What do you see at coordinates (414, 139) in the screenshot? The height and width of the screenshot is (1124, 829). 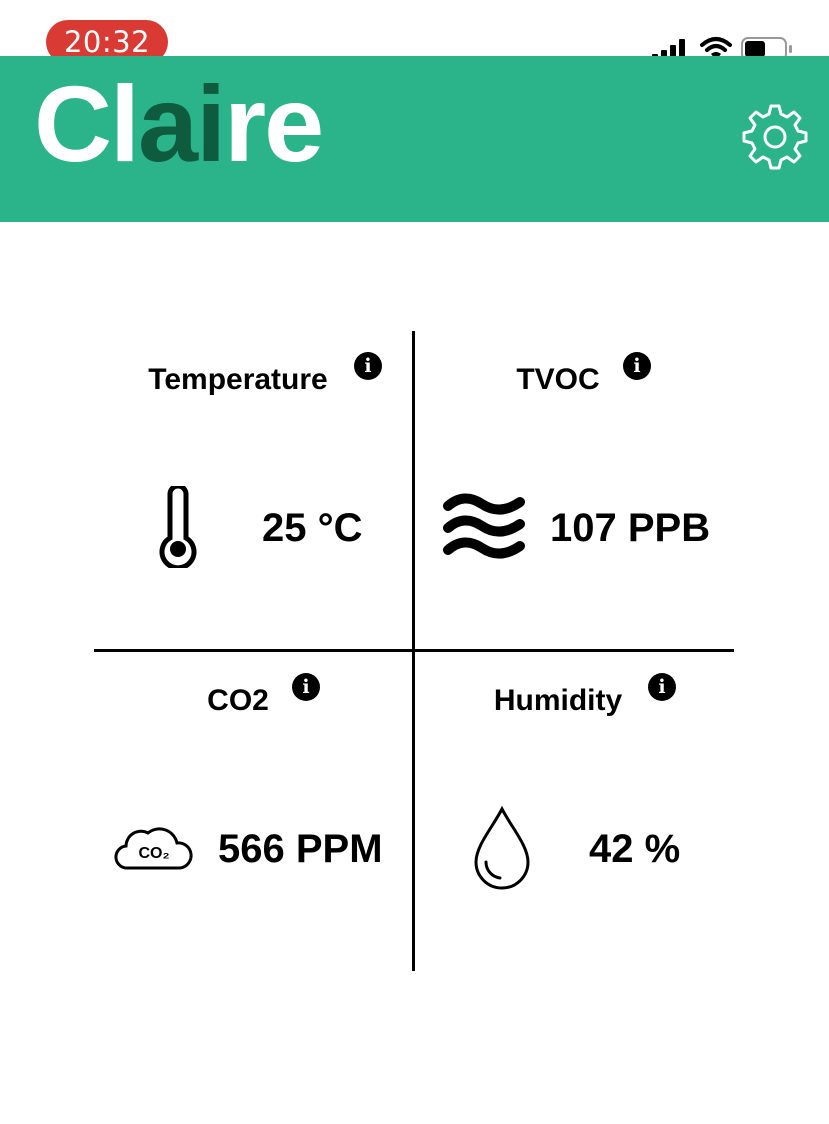 I see `app-header: Claire` at bounding box center [414, 139].